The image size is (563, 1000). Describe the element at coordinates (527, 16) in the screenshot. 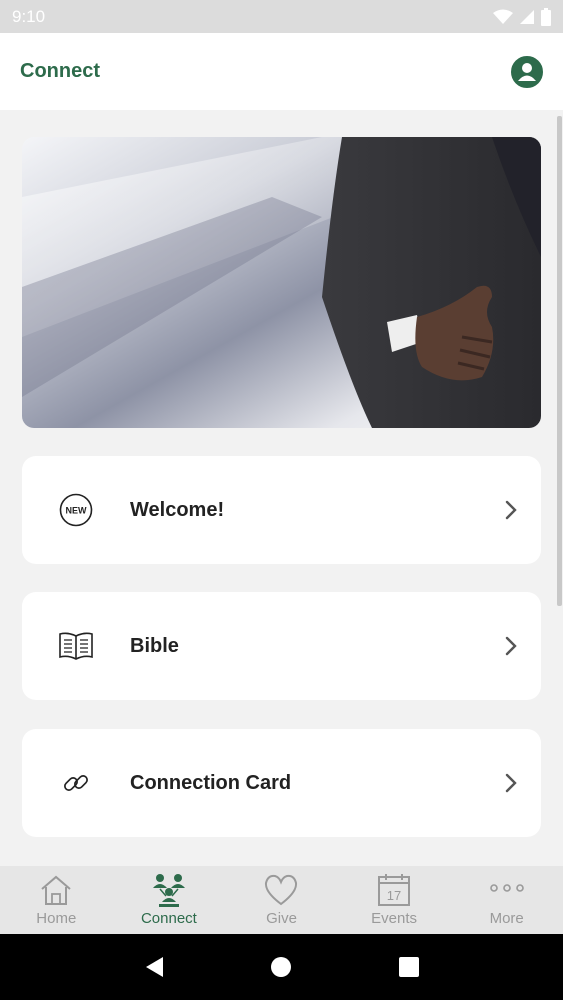

I see `signal-icon` at that location.